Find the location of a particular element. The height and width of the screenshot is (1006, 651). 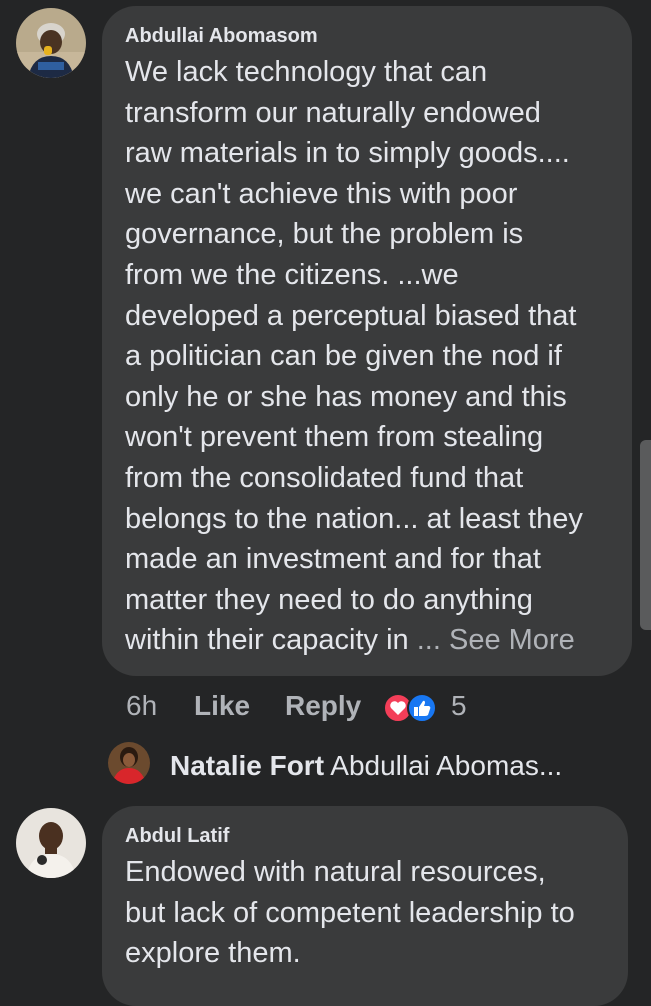

like-button: Like is located at coordinates (222, 706).